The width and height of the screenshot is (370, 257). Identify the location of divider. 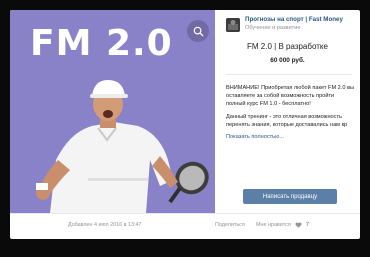
(289, 74).